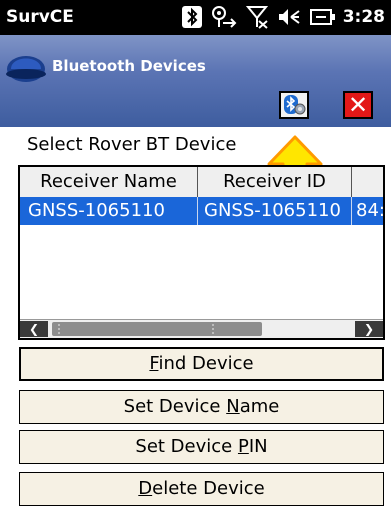  What do you see at coordinates (109, 182) in the screenshot?
I see `column-header-receiver-name: Receiver Name` at bounding box center [109, 182].